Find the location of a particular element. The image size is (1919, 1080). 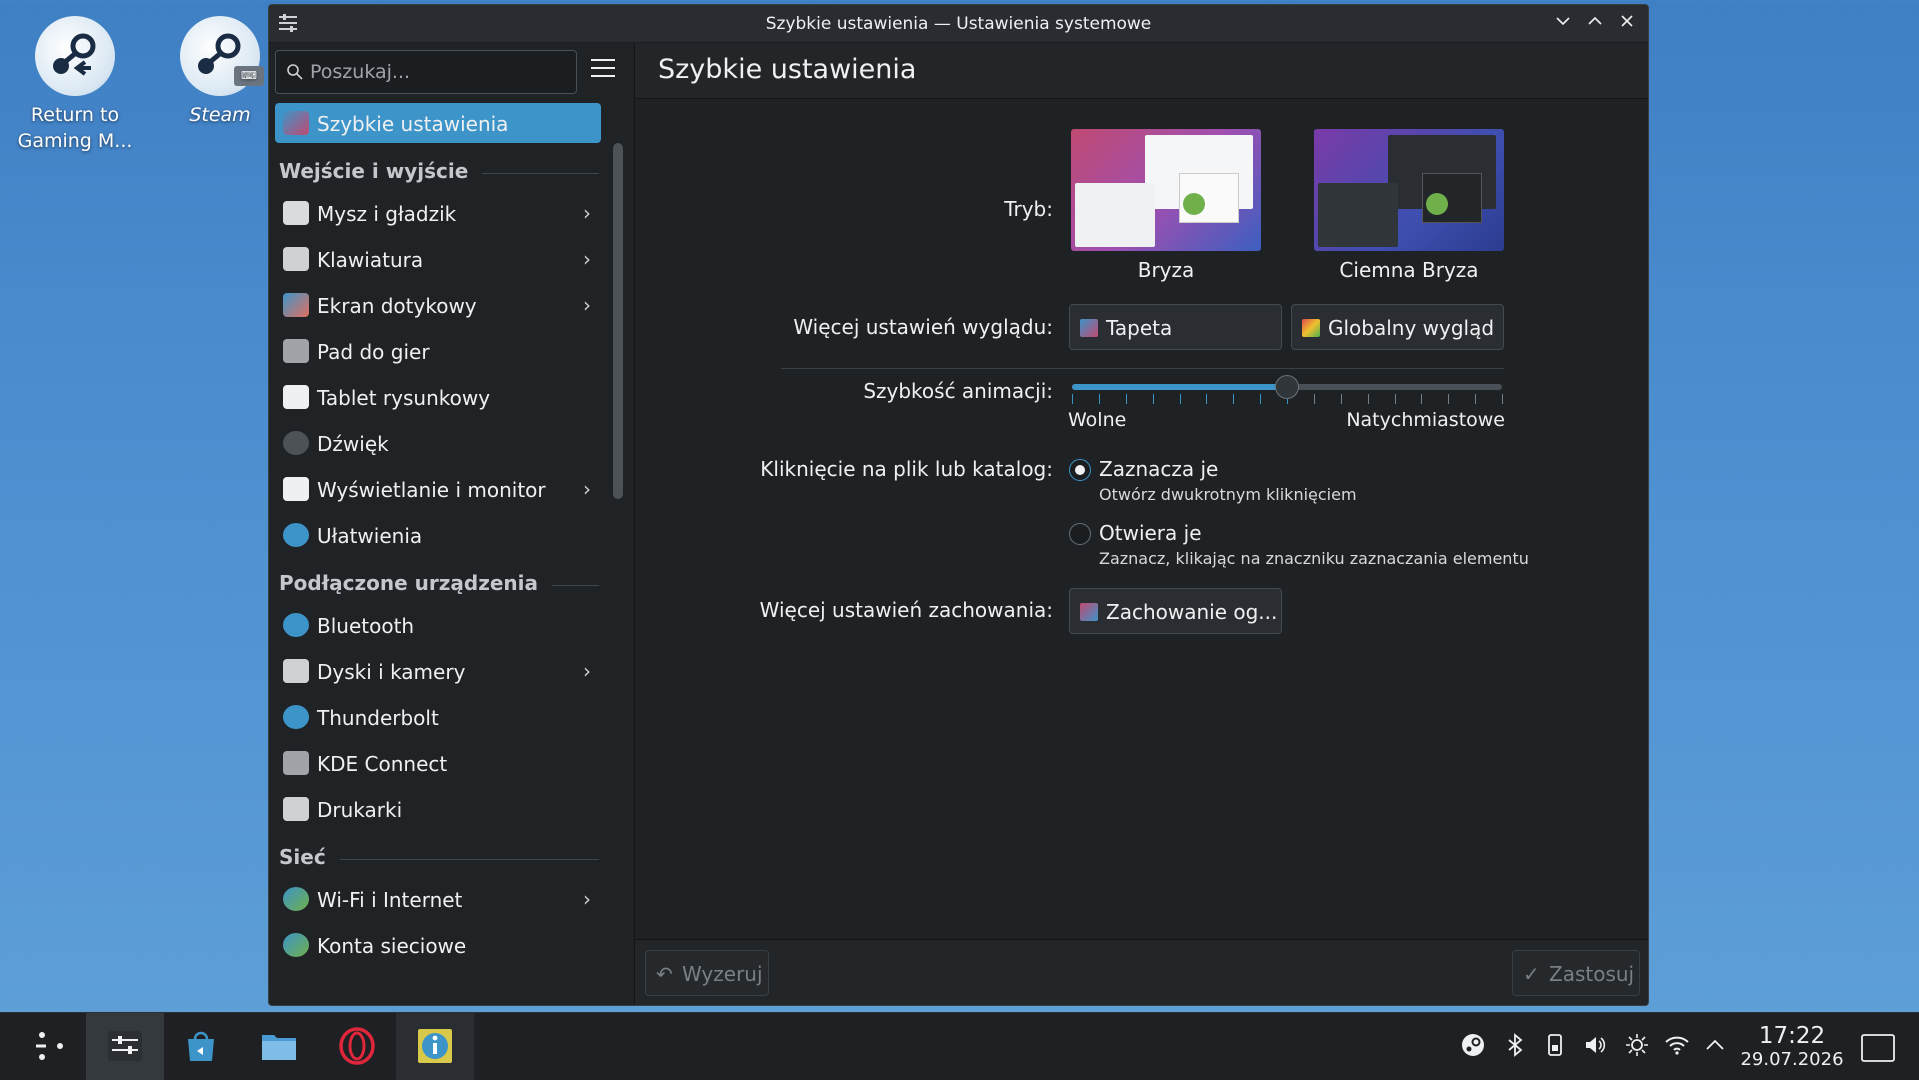

animation-speed-label: Szybkość animacji: is located at coordinates (958, 391).